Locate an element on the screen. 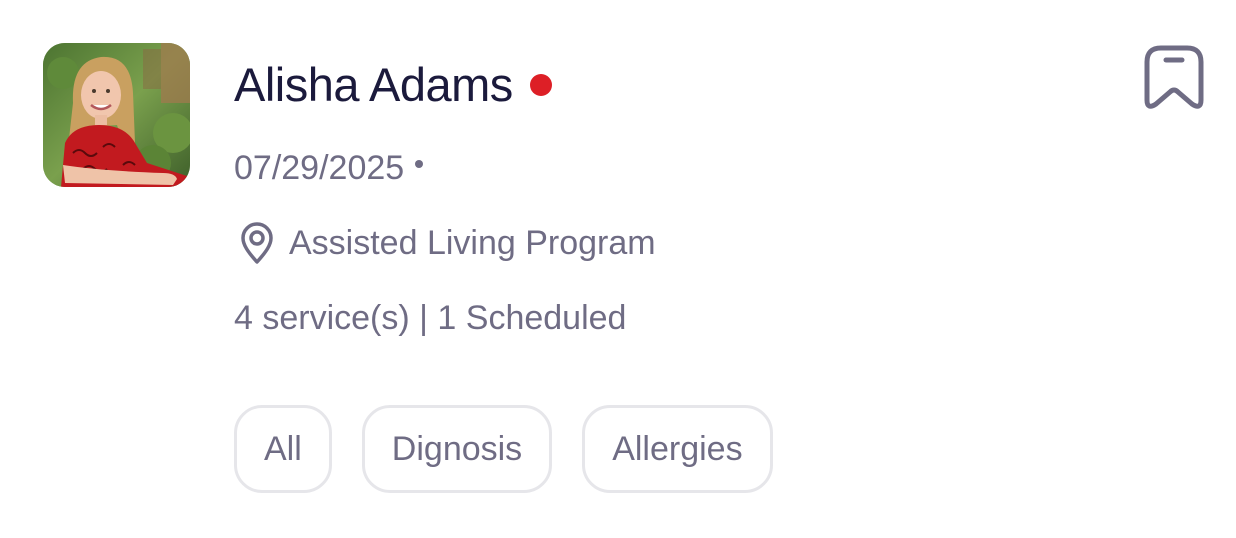  date-row: 07/29/2025 is located at coordinates (329, 168).